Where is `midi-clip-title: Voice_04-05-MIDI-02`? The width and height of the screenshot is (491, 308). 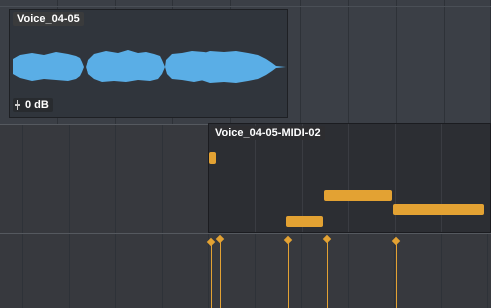 midi-clip-title: Voice_04-05-MIDI-02 is located at coordinates (268, 133).